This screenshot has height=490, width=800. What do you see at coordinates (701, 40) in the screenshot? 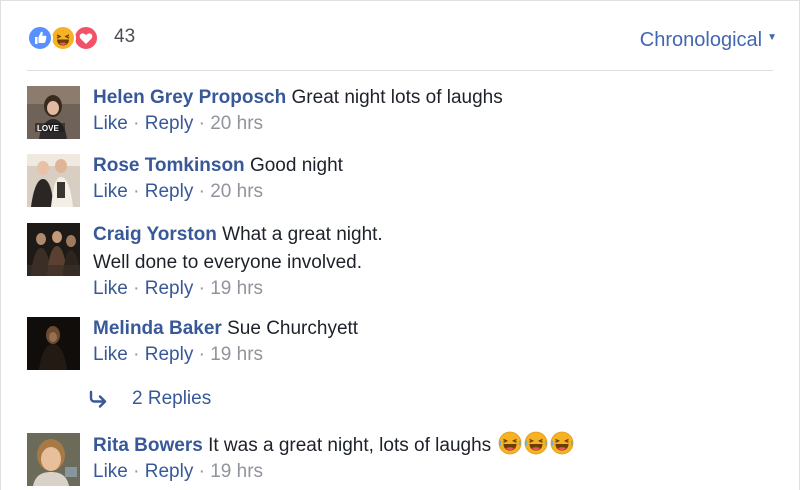
I see `sort-label: Chronological` at bounding box center [701, 40].